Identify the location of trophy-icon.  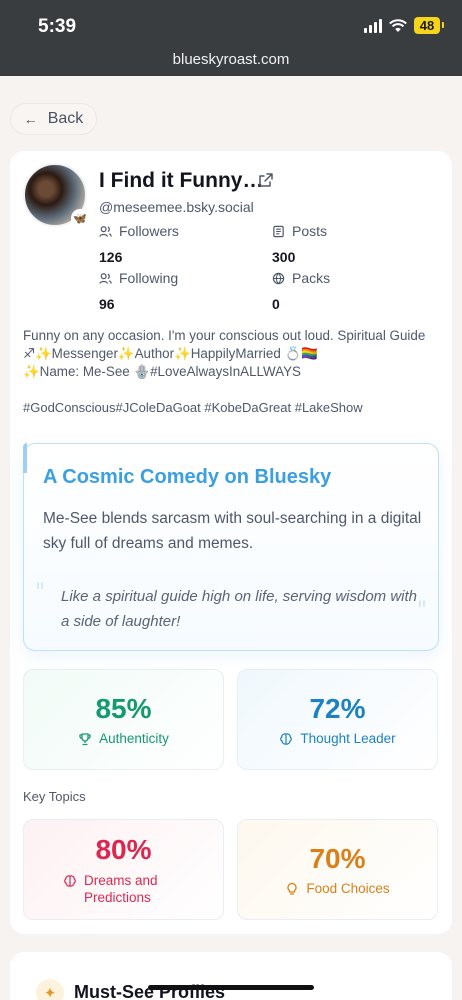
(85, 738).